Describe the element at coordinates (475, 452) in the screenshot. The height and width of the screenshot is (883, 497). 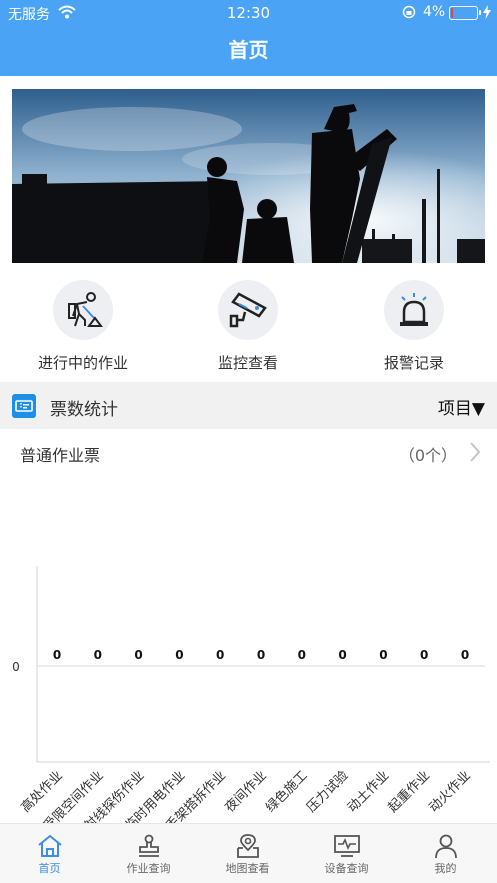
I see `chevron-right-icon` at that location.